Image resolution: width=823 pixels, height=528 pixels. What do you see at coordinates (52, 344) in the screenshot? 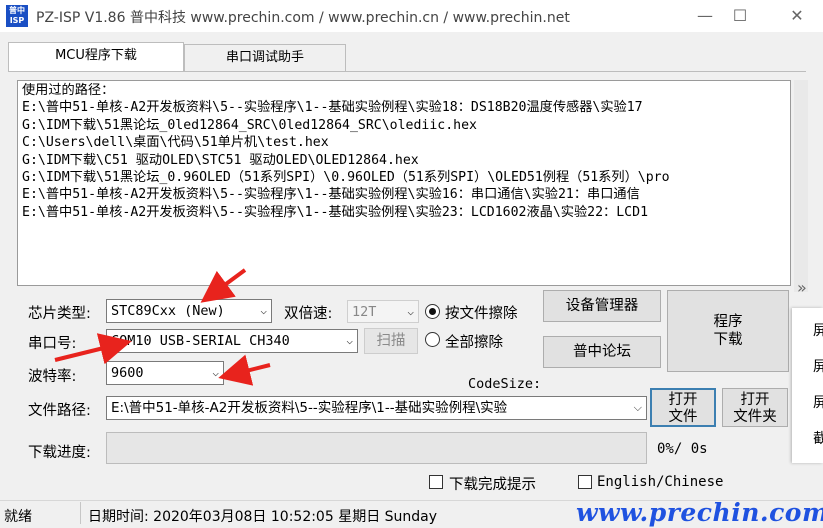
I see `port-label: 串口号:` at bounding box center [52, 344].